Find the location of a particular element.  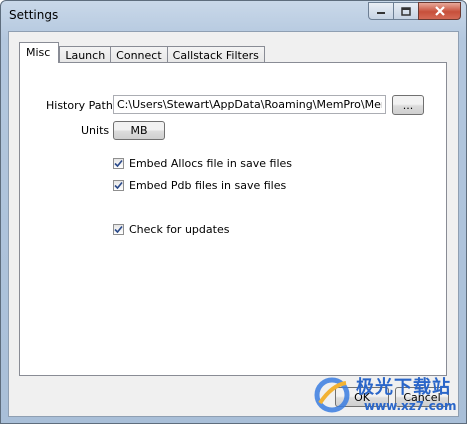

watermark-url: www.xz7.com is located at coordinates (410, 406).